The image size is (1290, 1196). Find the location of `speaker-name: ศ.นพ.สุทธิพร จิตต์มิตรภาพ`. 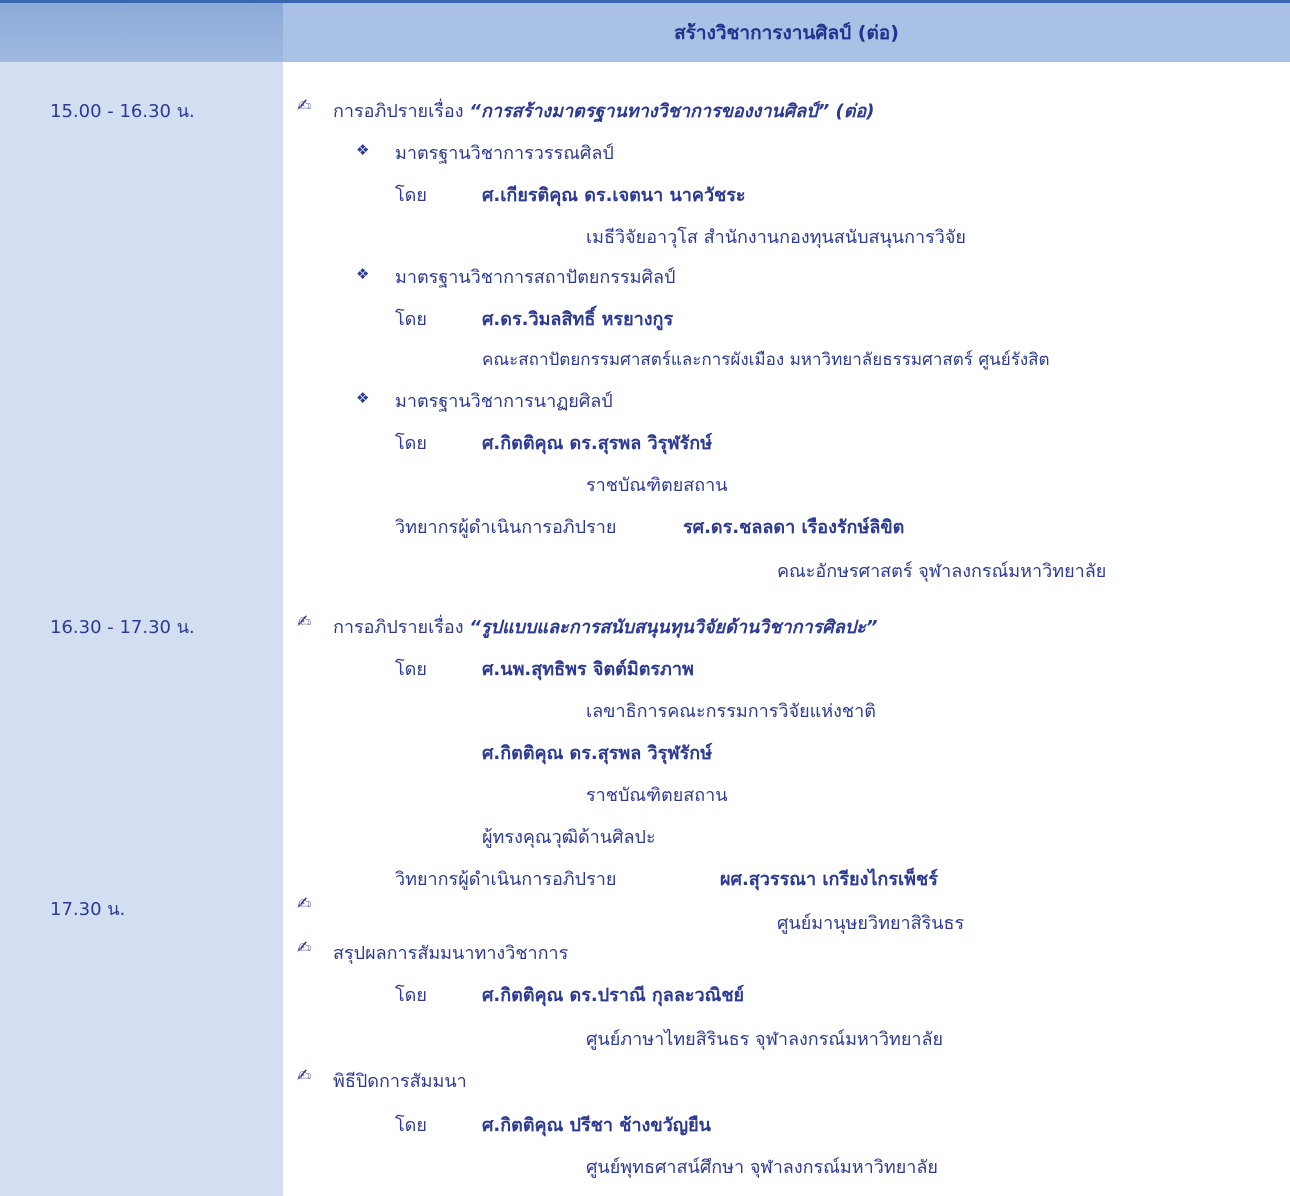

speaker-name: ศ.นพ.สุทธิพร จิตต์มิตรภาพ is located at coordinates (588, 669).